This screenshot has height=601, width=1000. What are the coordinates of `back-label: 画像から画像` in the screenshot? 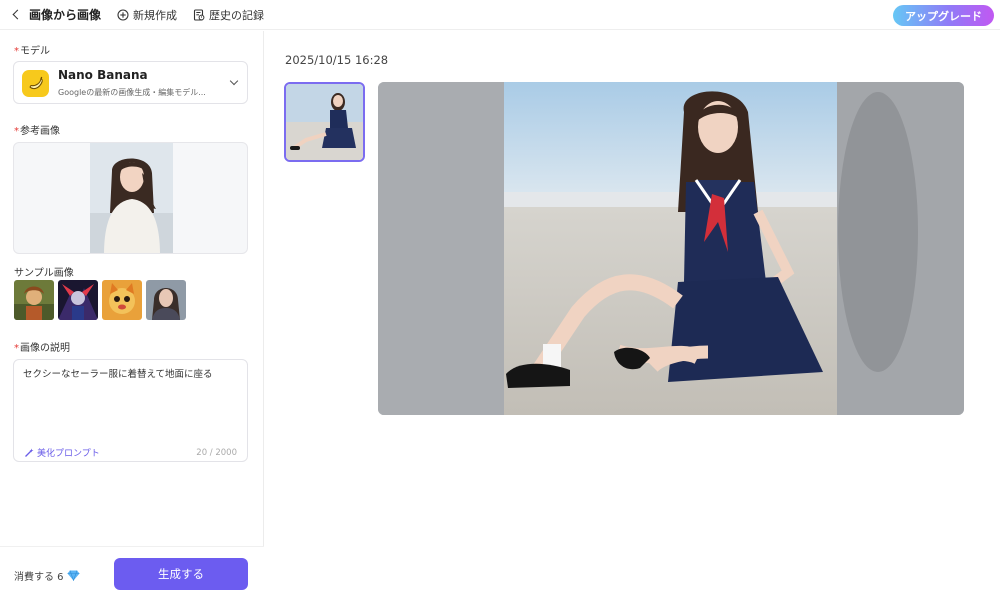 It's located at (65, 15).